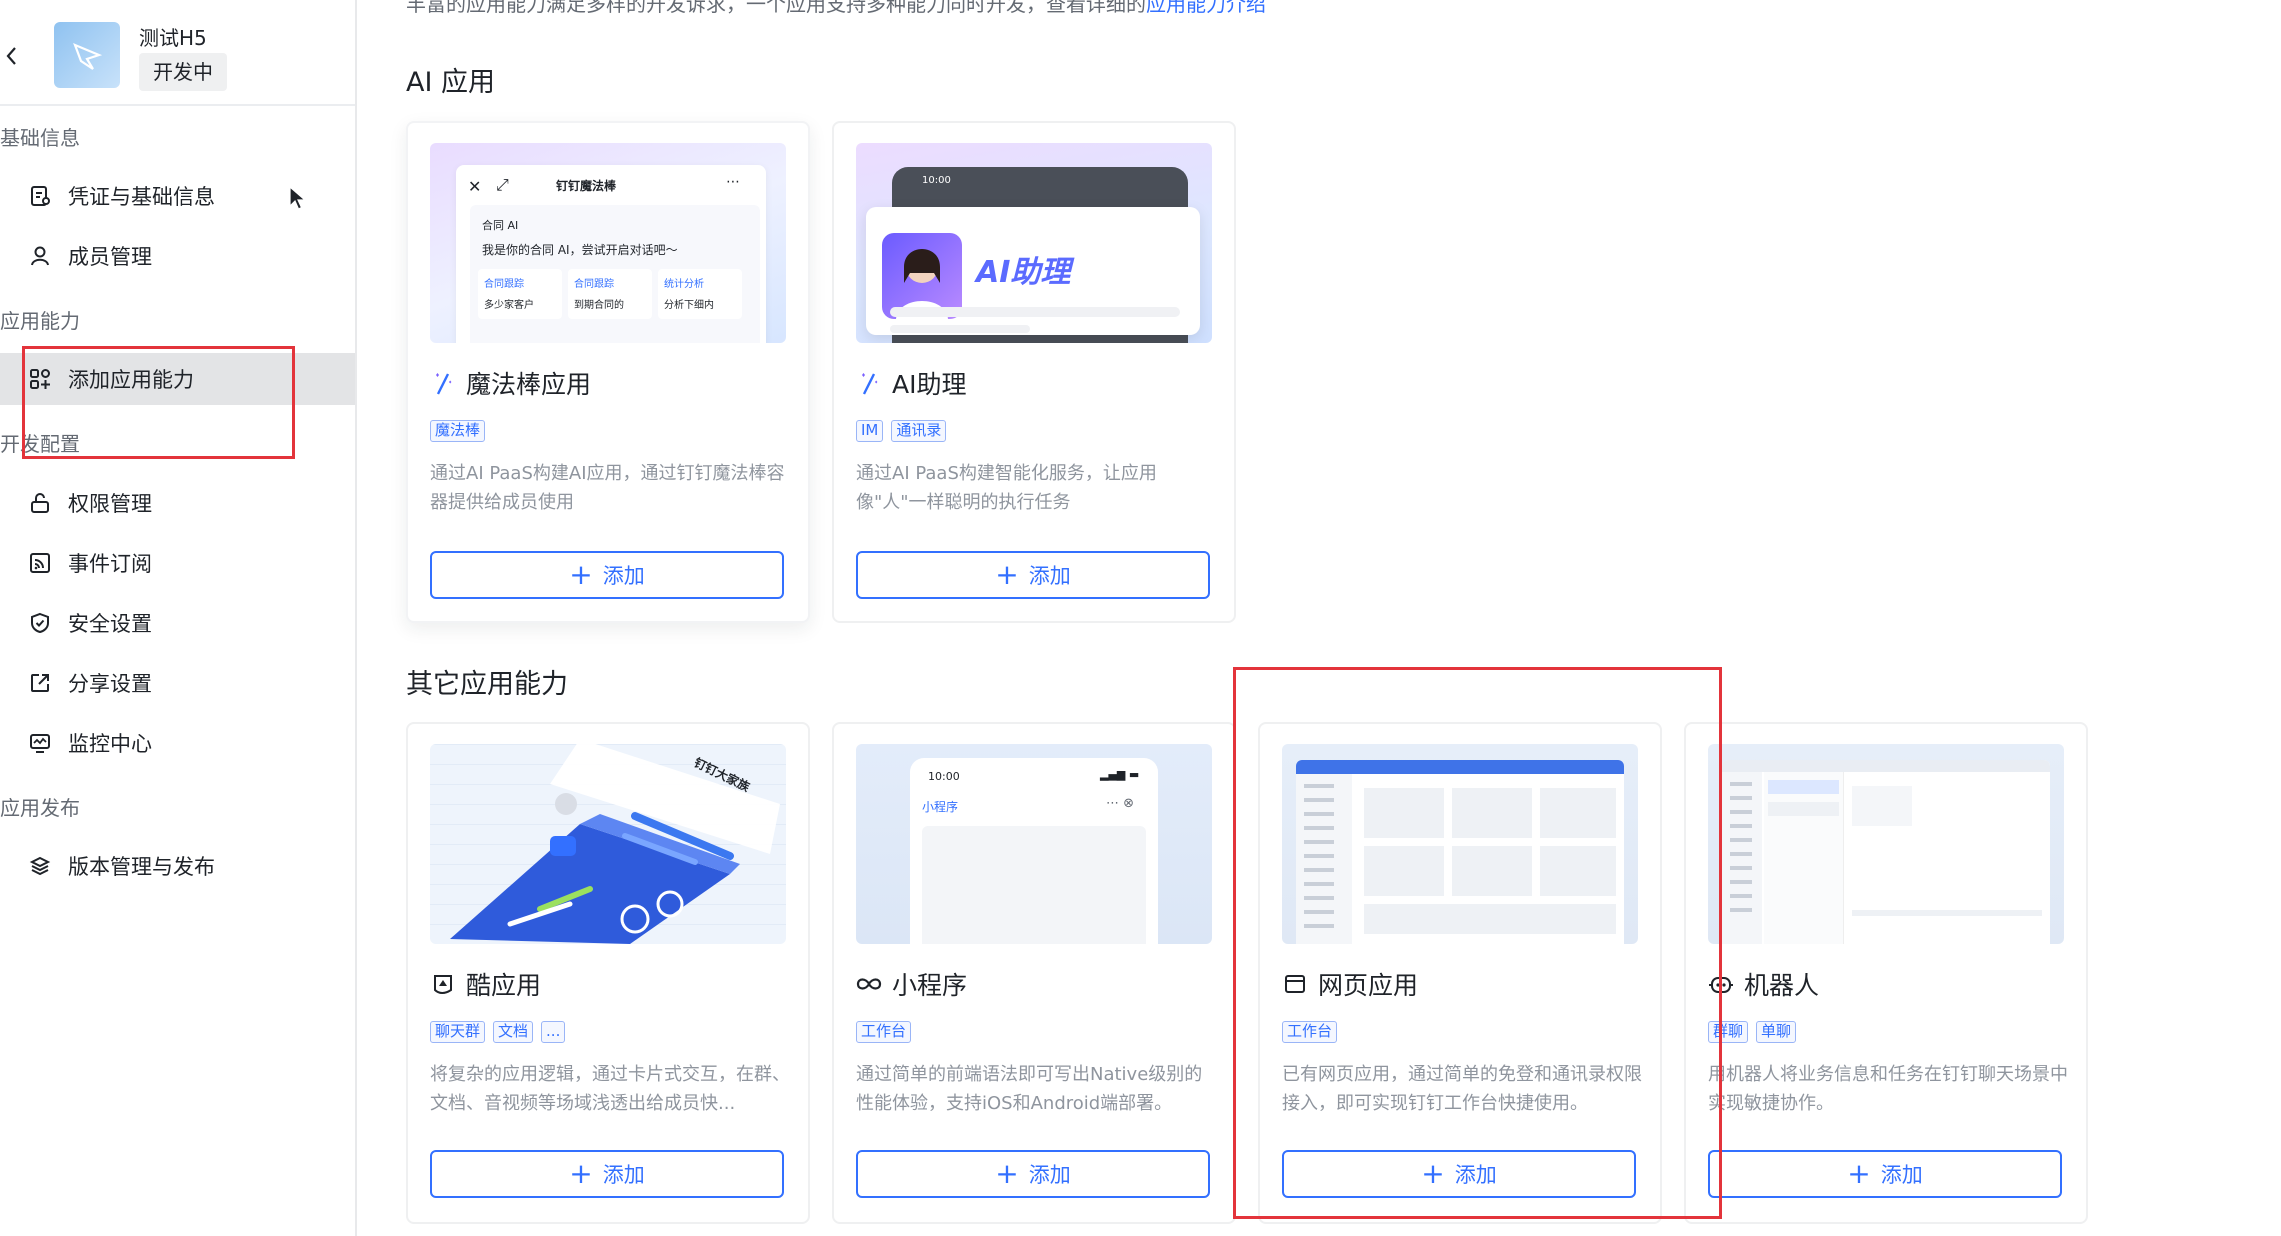  I want to click on sidebar-item-label: 分享设置, so click(110, 684).